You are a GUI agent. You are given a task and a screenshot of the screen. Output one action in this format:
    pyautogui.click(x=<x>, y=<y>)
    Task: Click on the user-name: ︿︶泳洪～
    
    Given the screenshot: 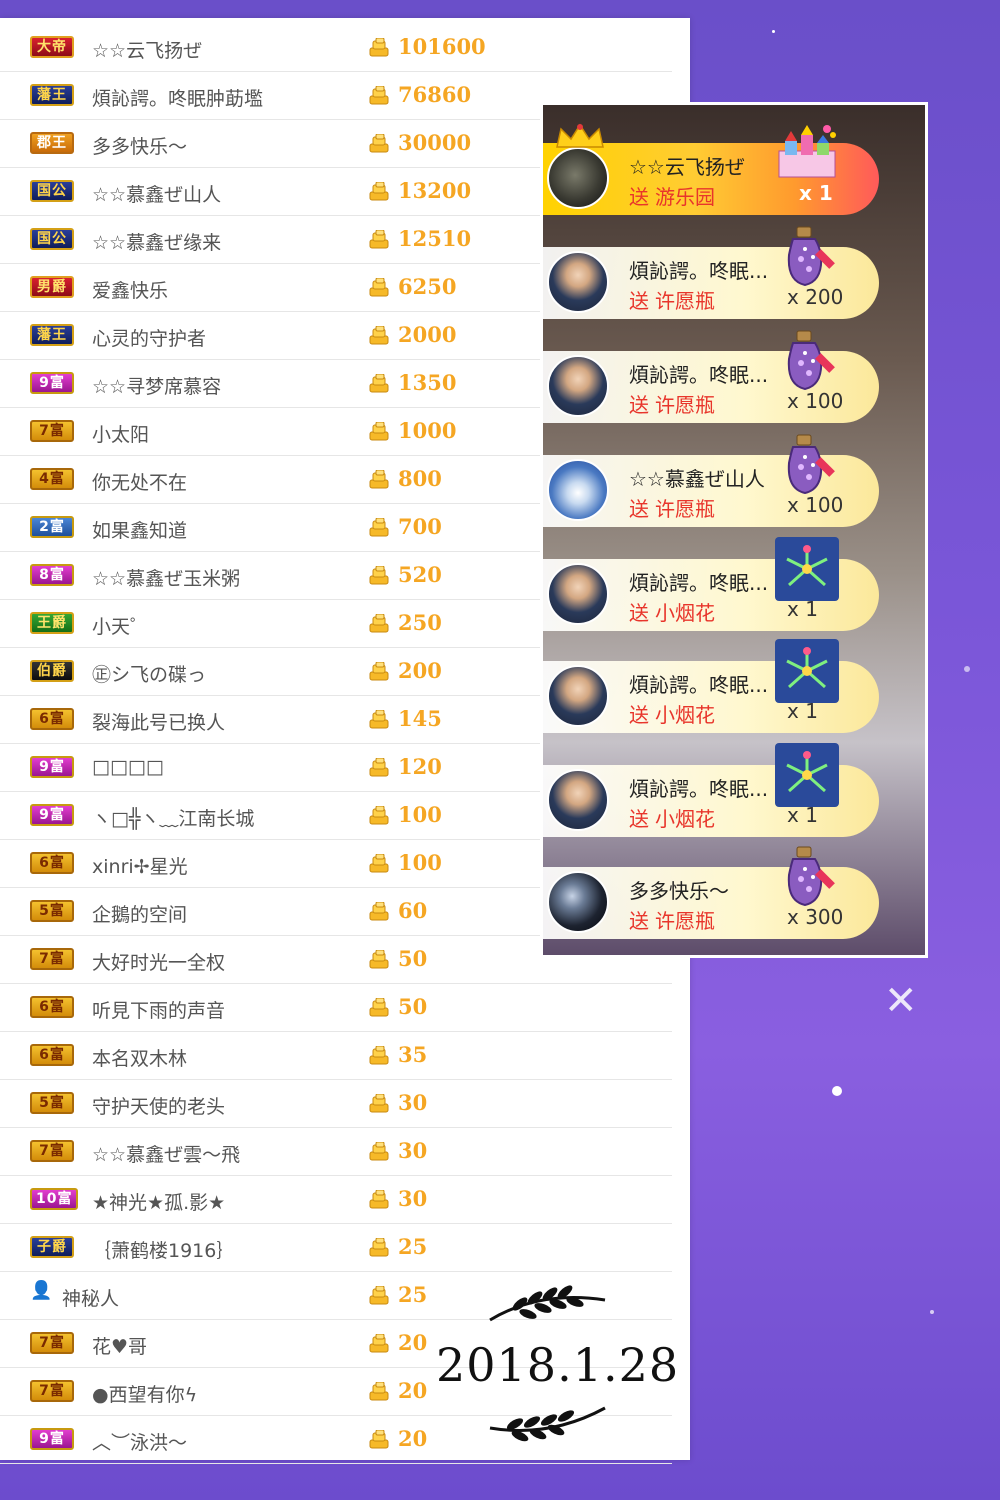 What is the action you would take?
    pyautogui.click(x=139, y=1441)
    